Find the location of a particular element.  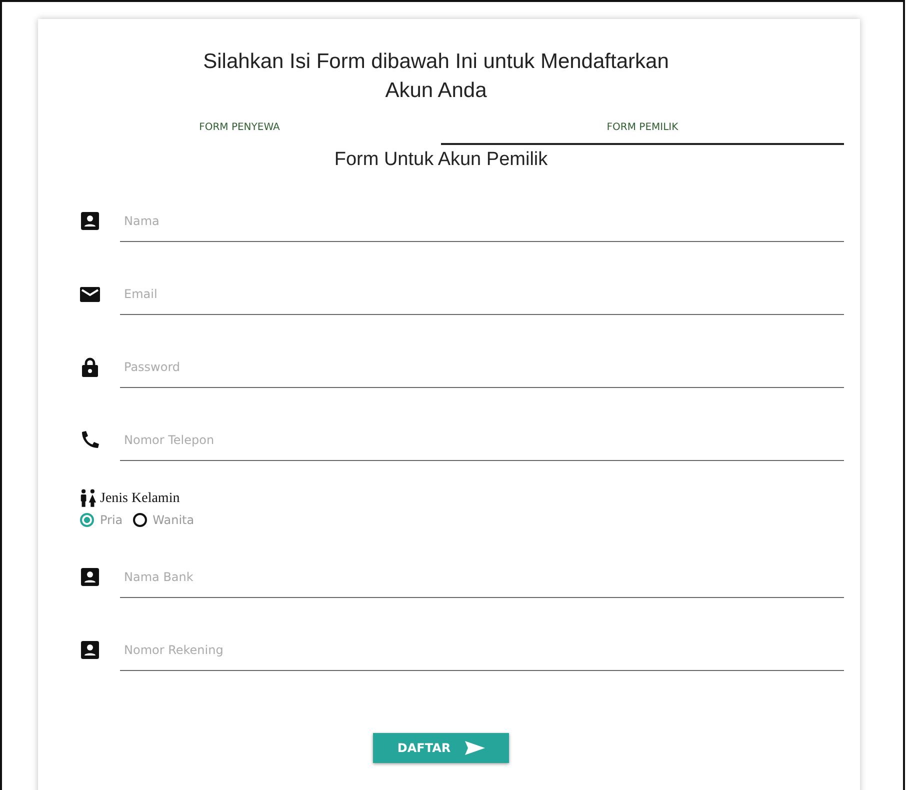

send-icon is located at coordinates (474, 748).